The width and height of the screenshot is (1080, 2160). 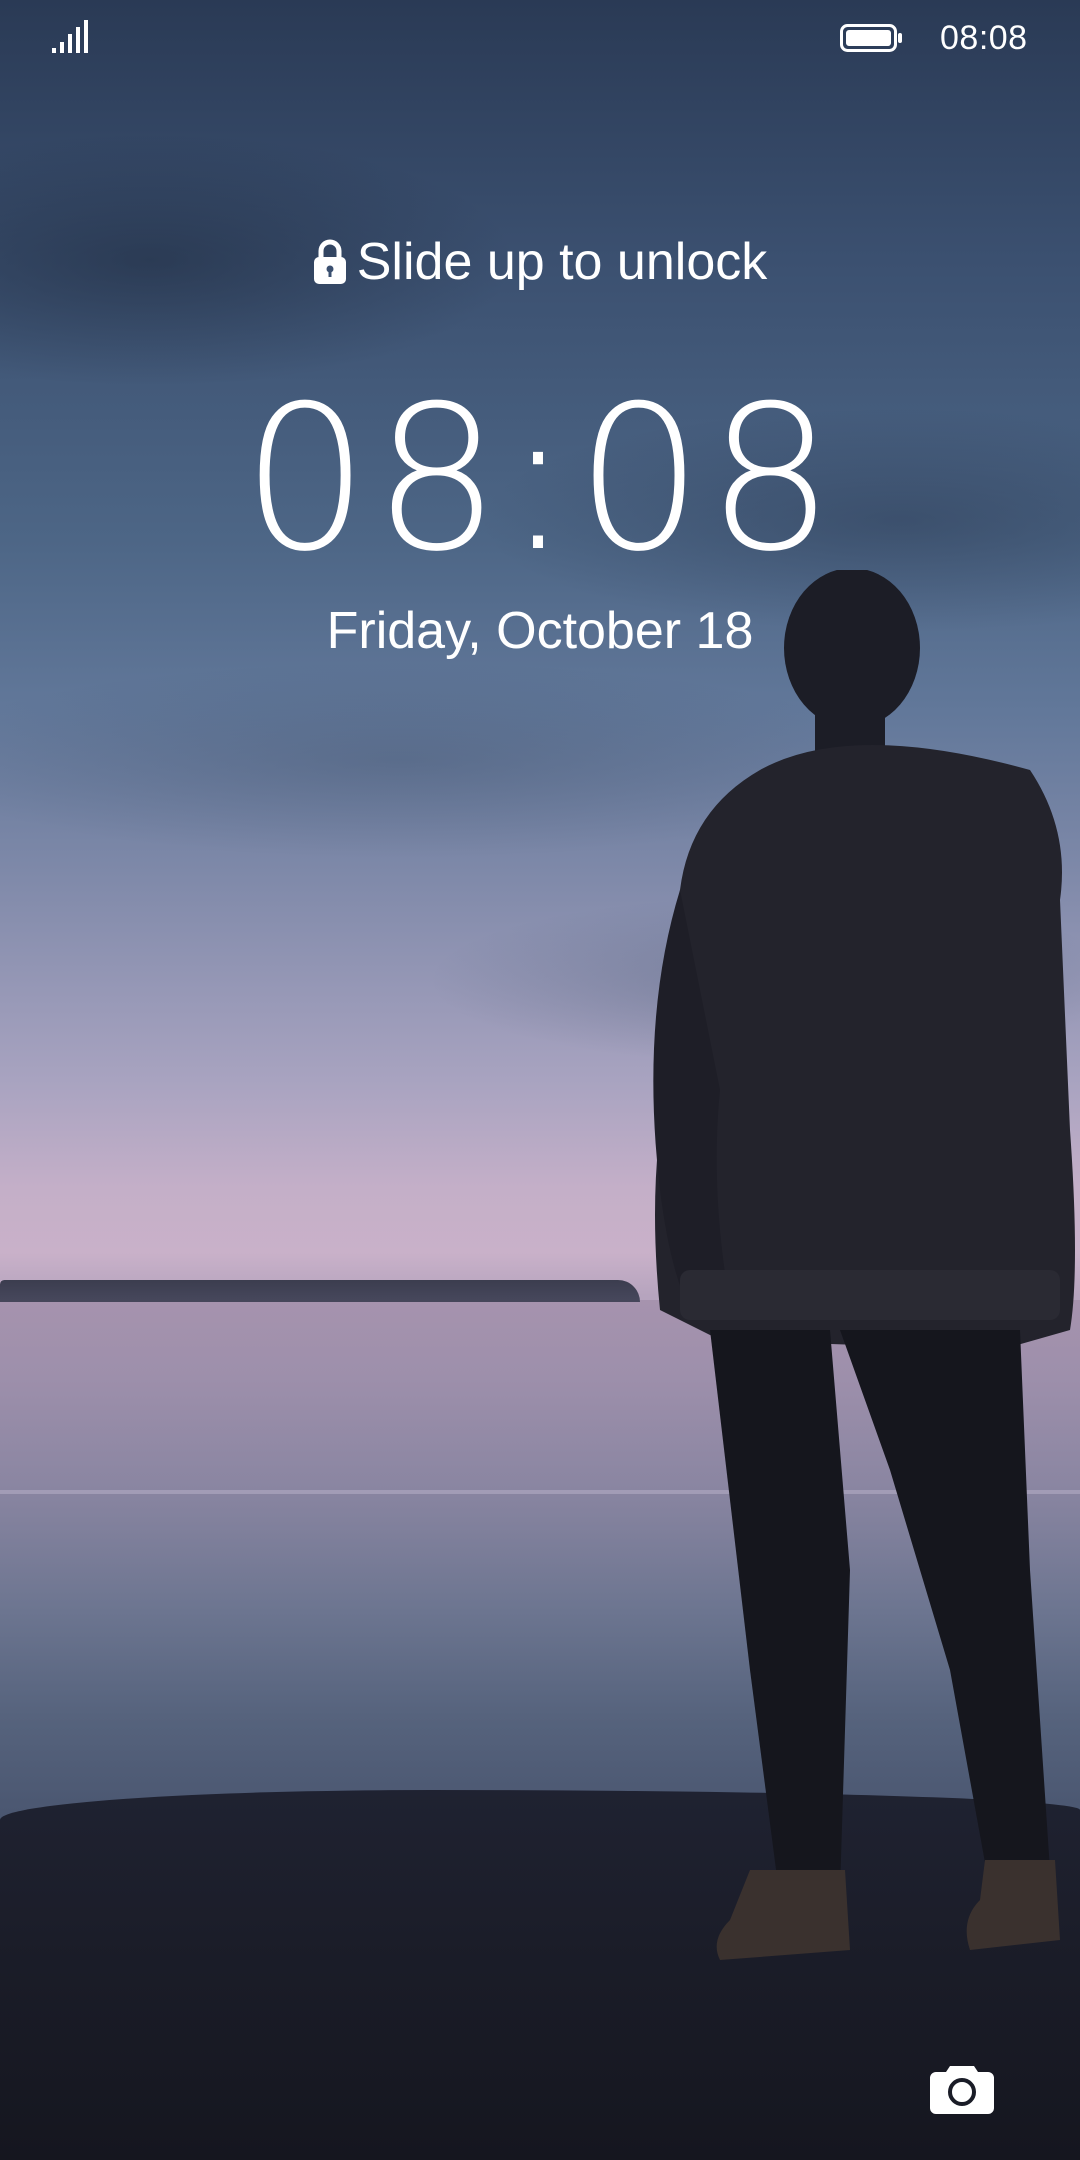 What do you see at coordinates (562, 262) in the screenshot?
I see `unlock-hint-text: Slide up to unlock` at bounding box center [562, 262].